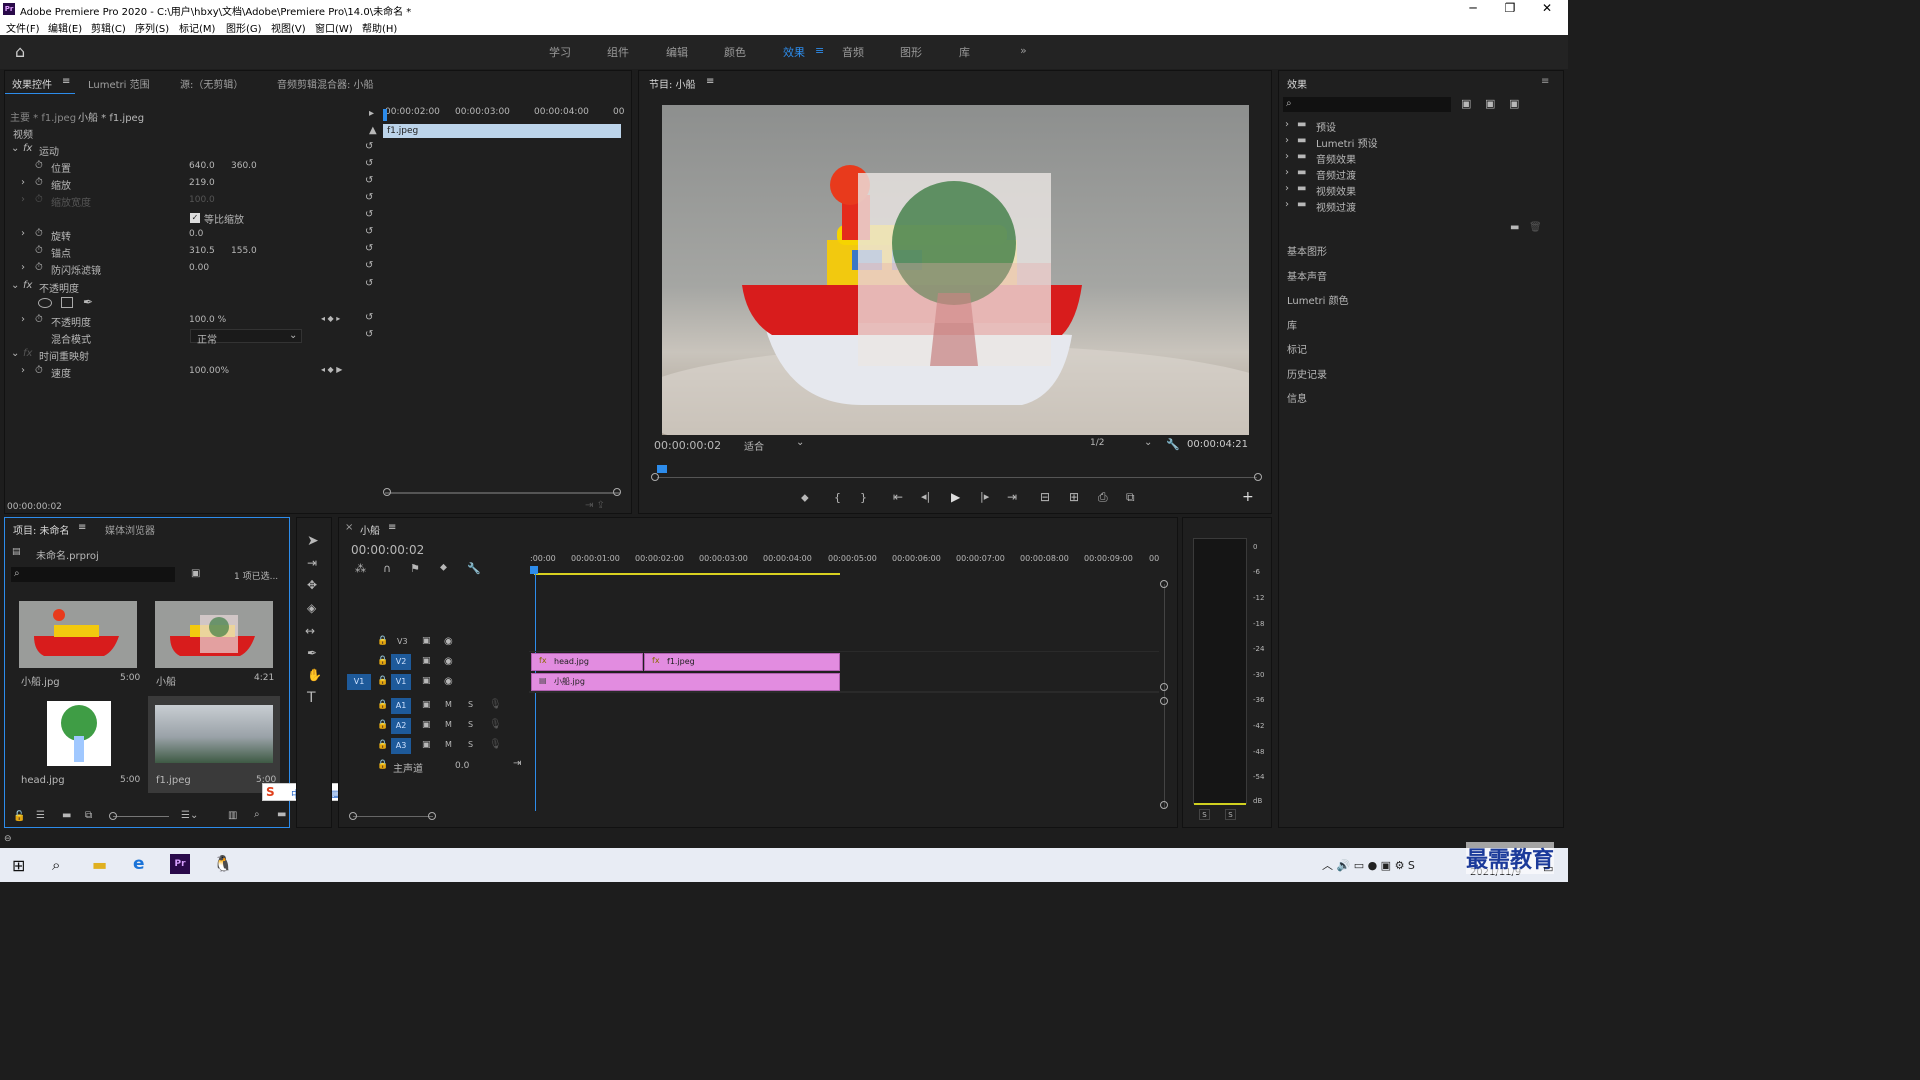 This screenshot has width=1920, height=1080. I want to click on solo-right-button: S, so click(1230, 814).